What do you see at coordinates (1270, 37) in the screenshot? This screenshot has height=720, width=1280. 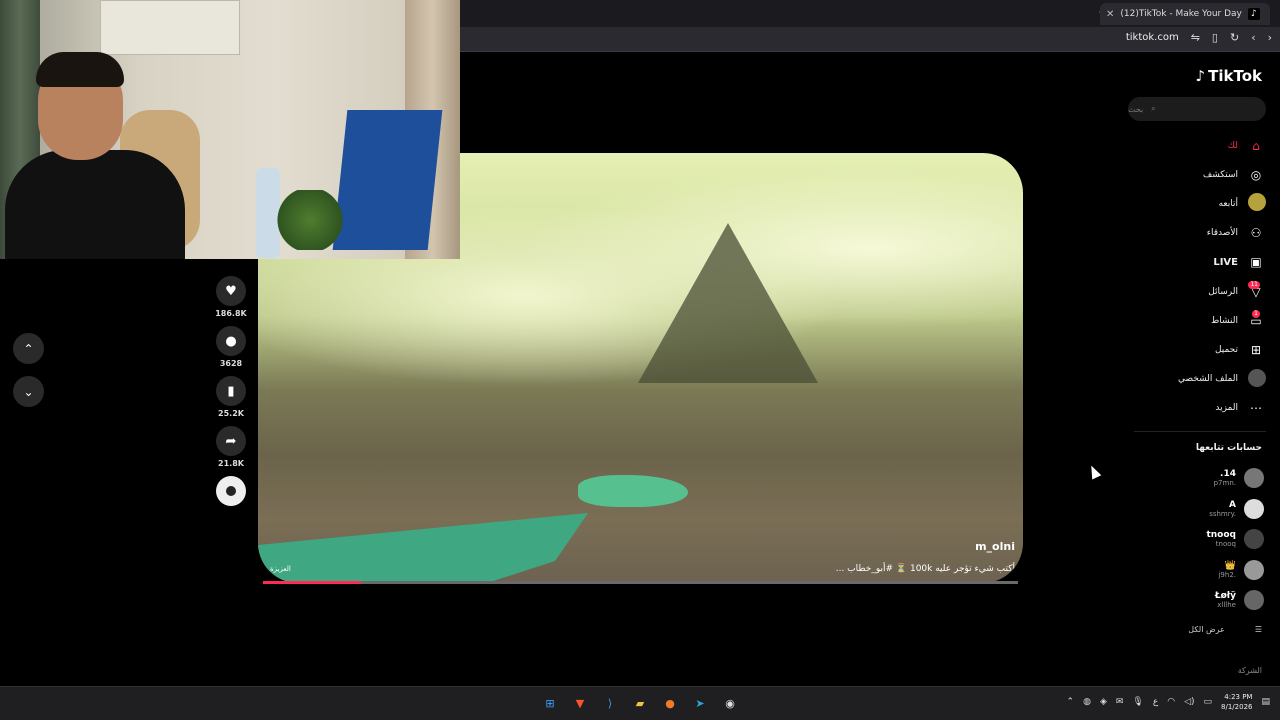 I see `forward-icon: ›` at bounding box center [1270, 37].